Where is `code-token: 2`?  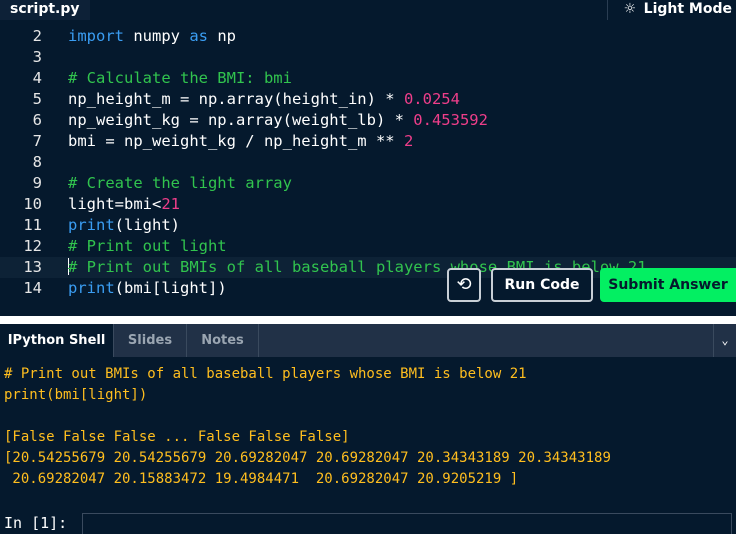
code-token: 2 is located at coordinates (408, 141).